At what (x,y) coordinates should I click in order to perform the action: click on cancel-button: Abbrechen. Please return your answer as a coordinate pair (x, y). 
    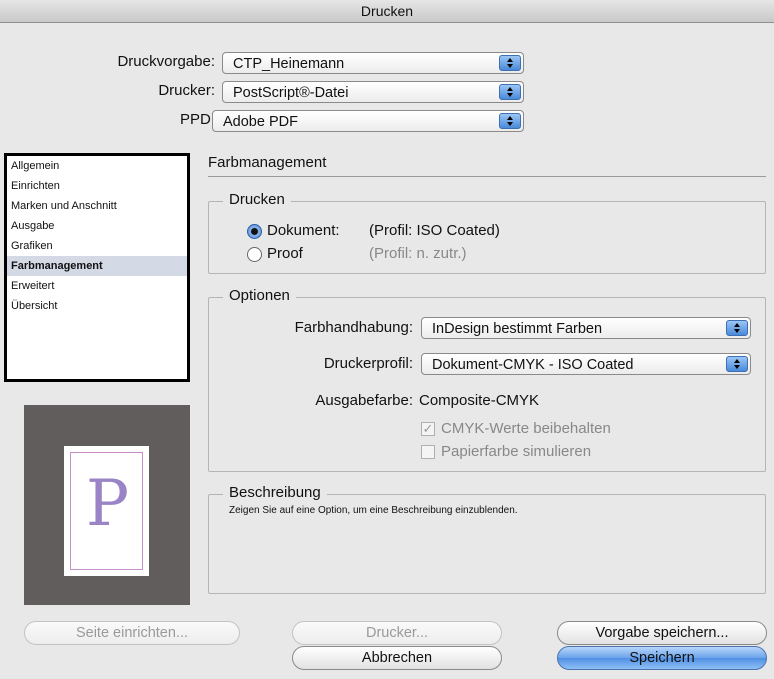
    Looking at the image, I should click on (397, 658).